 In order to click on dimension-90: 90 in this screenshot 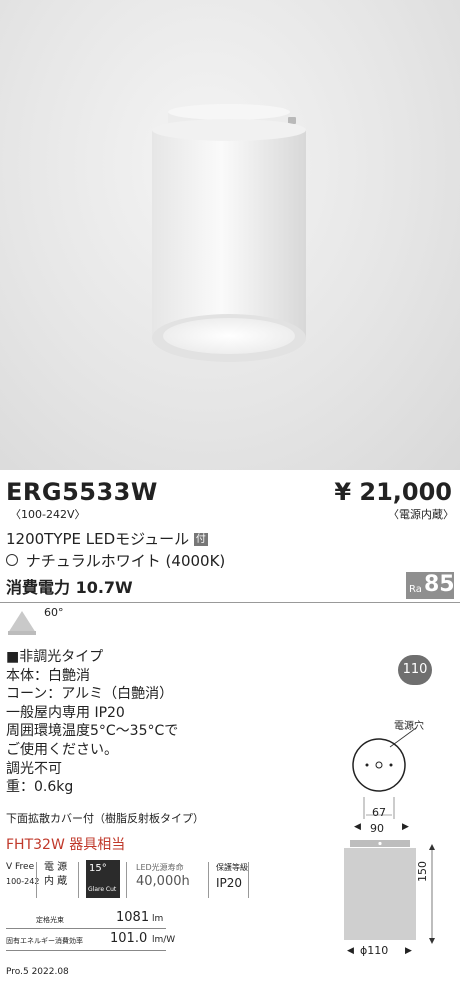, I will do `click(377, 828)`.